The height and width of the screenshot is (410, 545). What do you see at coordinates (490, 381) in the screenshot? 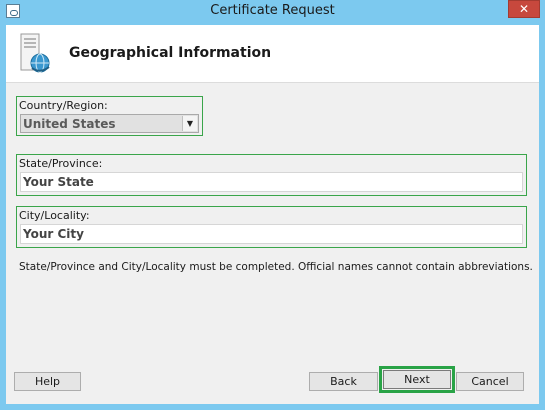
I see `cancel-button: Cancel` at bounding box center [490, 381].